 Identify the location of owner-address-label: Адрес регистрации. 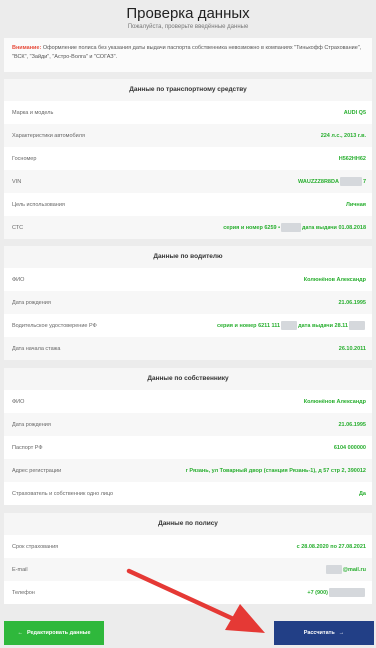
(37, 470).